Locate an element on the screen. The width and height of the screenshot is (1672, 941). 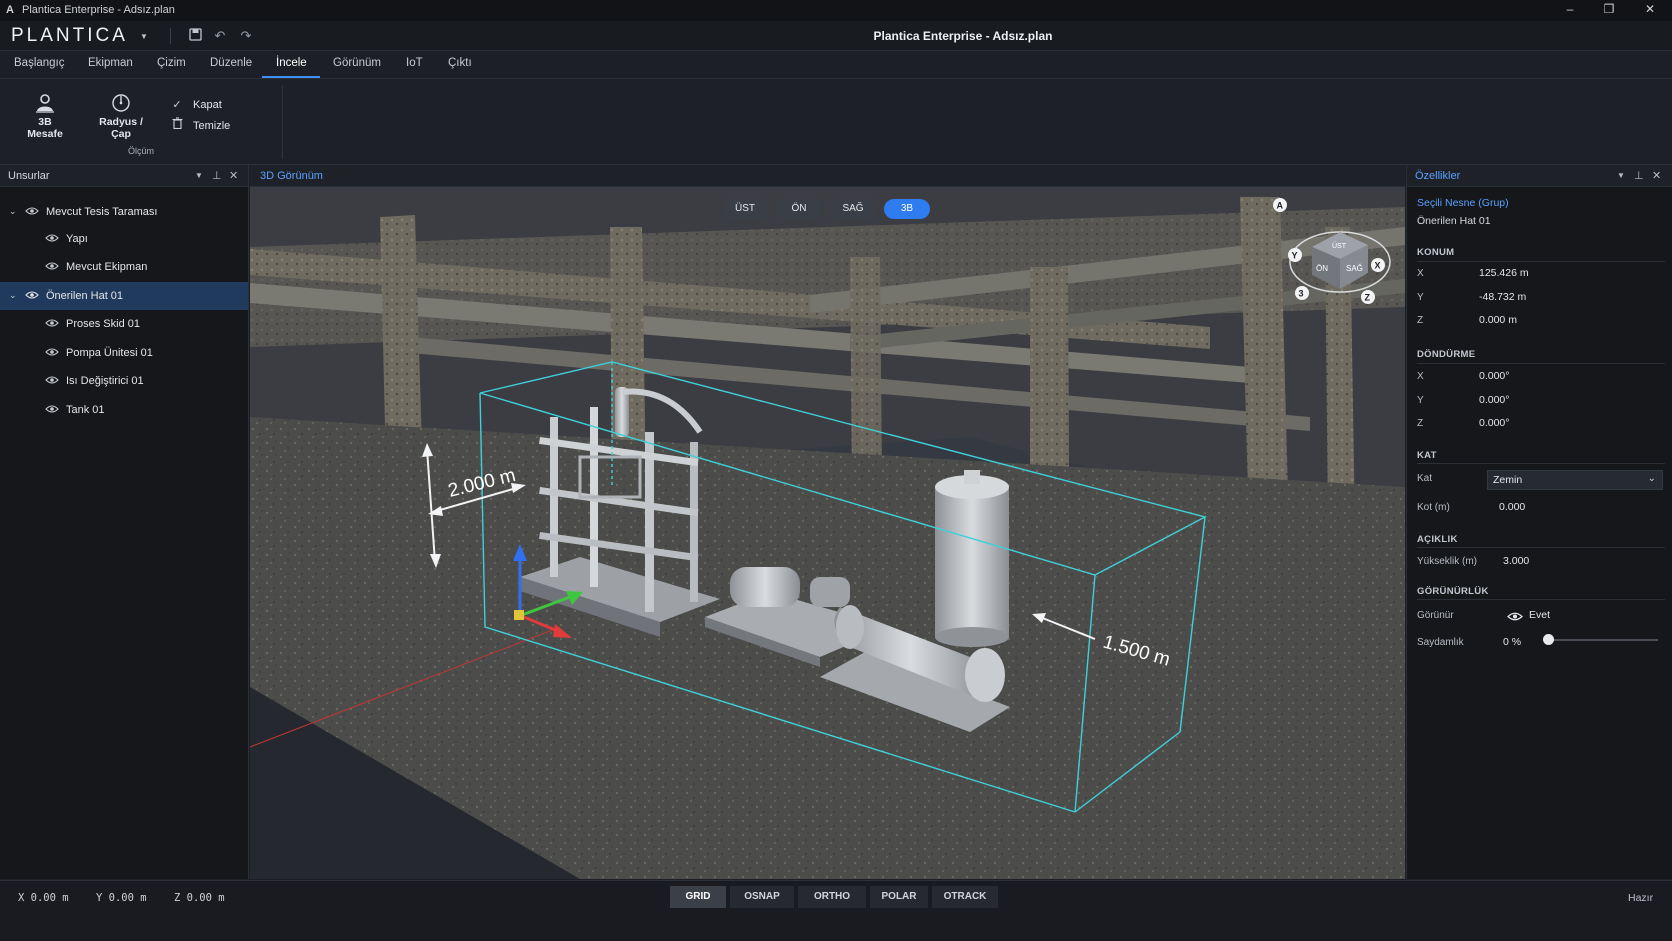
grid-toggle: GRID is located at coordinates (698, 897).